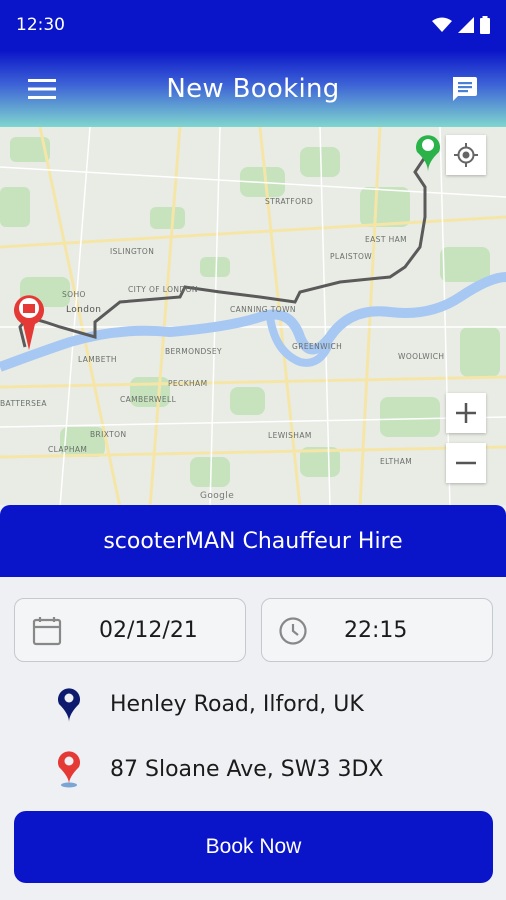 This screenshot has height=900, width=506. I want to click on map-label: LAMBETH, so click(97, 359).